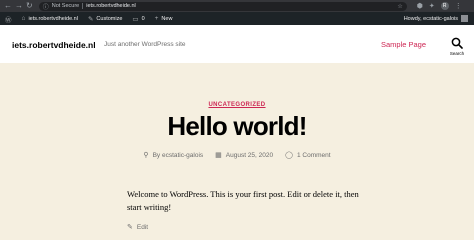  Describe the element at coordinates (399, 6) in the screenshot. I see `bookmark-star-icon: ☆` at that location.